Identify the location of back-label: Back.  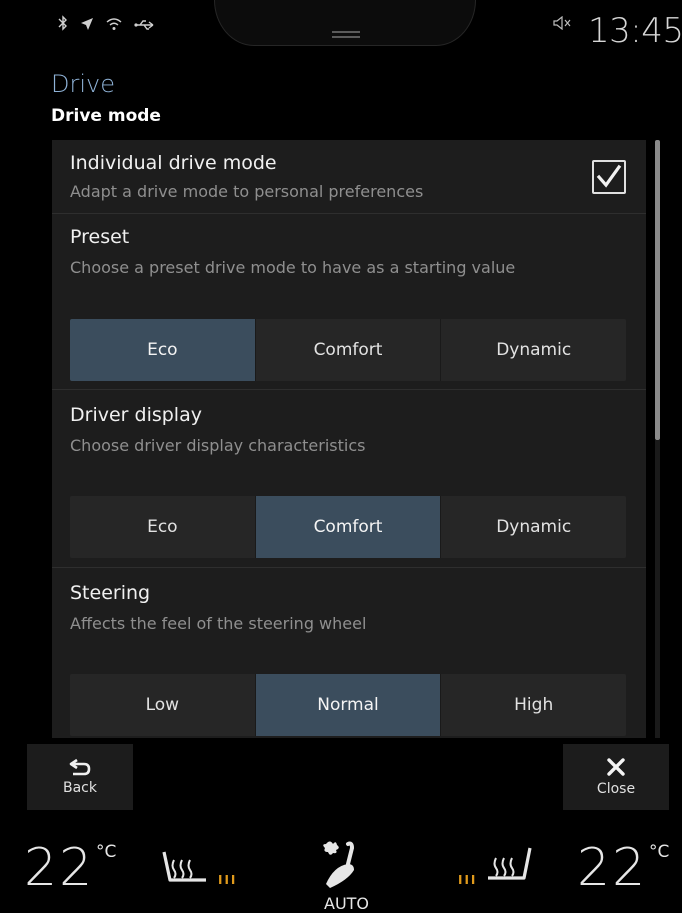
(80, 788).